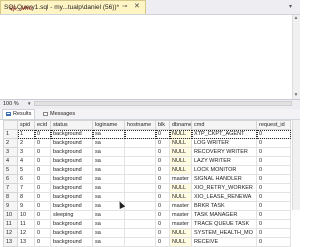 This screenshot has width=320, height=247. What do you see at coordinates (224, 143) in the screenshot?
I see `grid-cell-cmd: LOG WRITER` at bounding box center [224, 143].